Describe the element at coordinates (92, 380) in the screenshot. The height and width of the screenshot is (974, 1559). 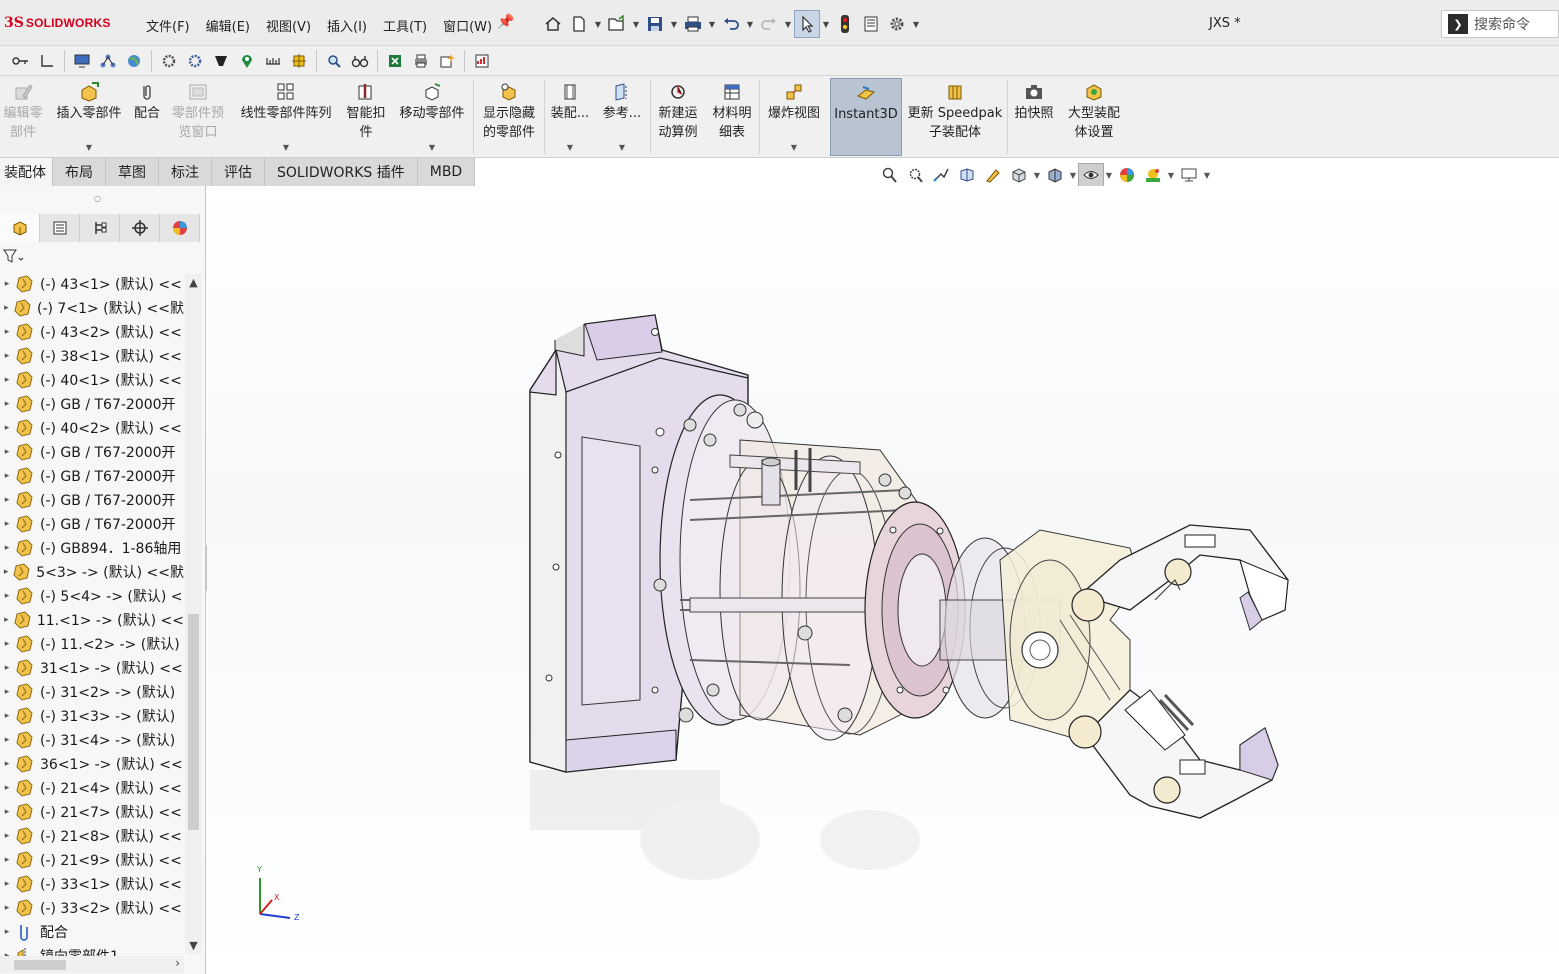
I see `tree-item-component: ▸ (-) 40<1> (默认) <<` at that location.